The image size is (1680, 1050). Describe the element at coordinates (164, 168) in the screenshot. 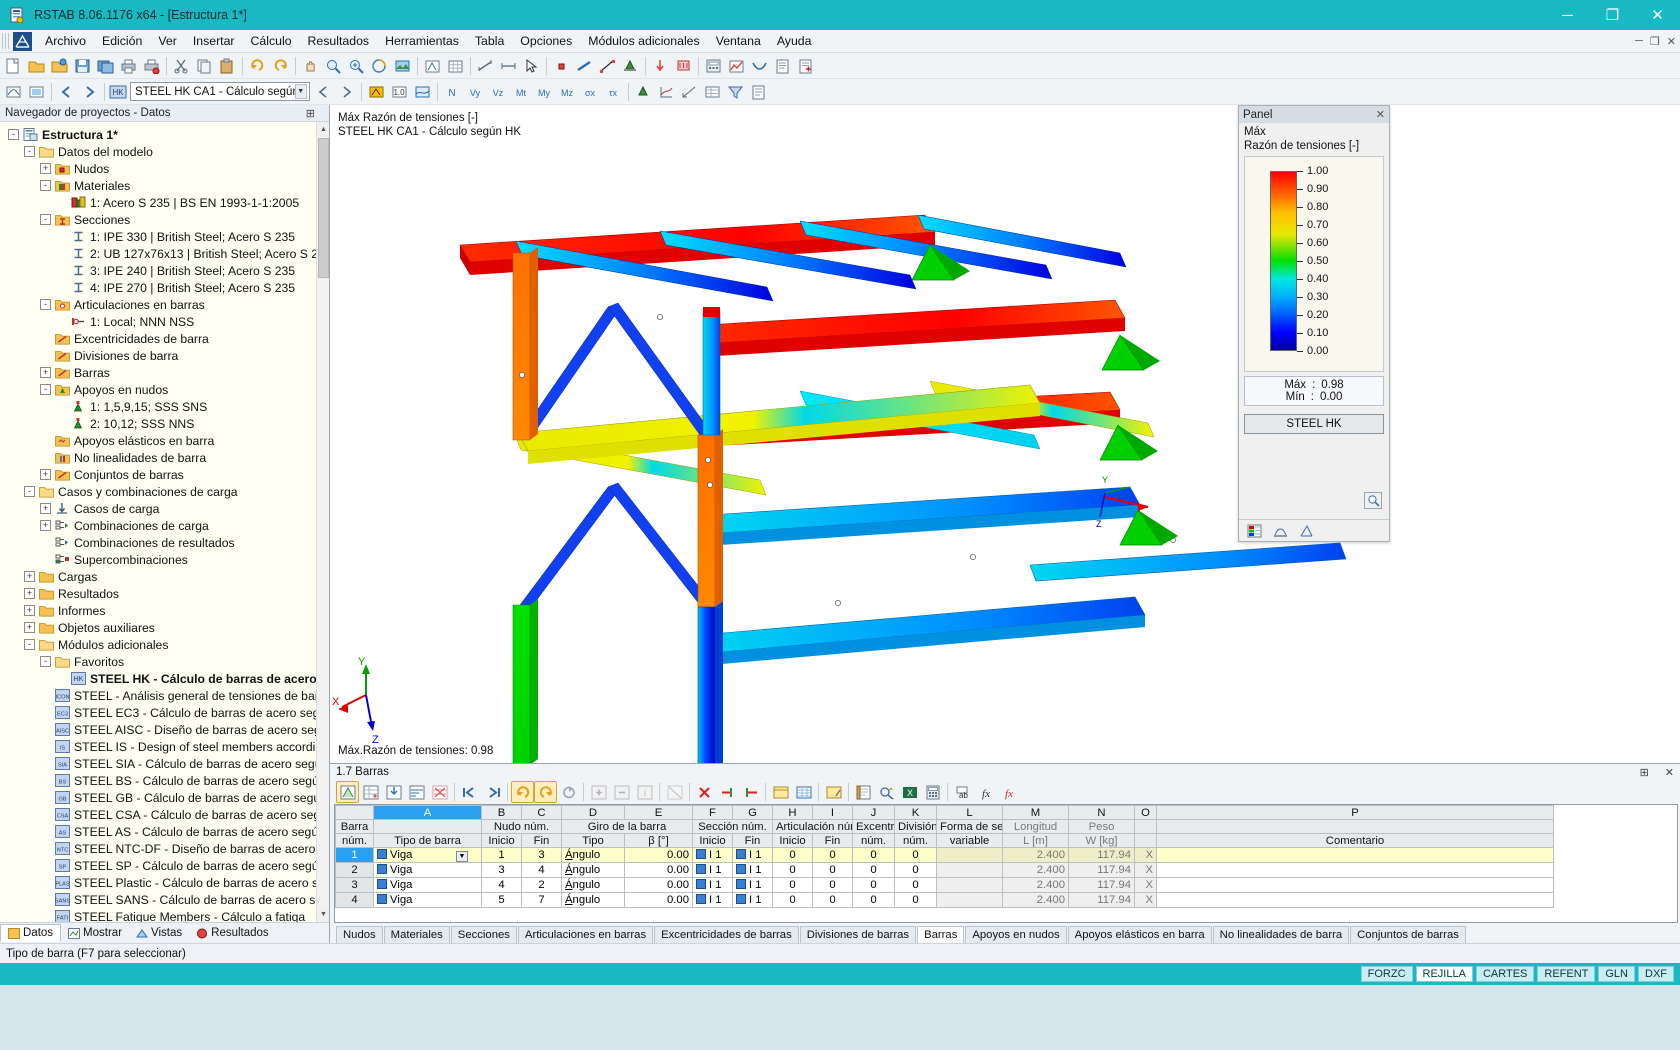

I see `tree-node-nudos: + Nudos` at that location.